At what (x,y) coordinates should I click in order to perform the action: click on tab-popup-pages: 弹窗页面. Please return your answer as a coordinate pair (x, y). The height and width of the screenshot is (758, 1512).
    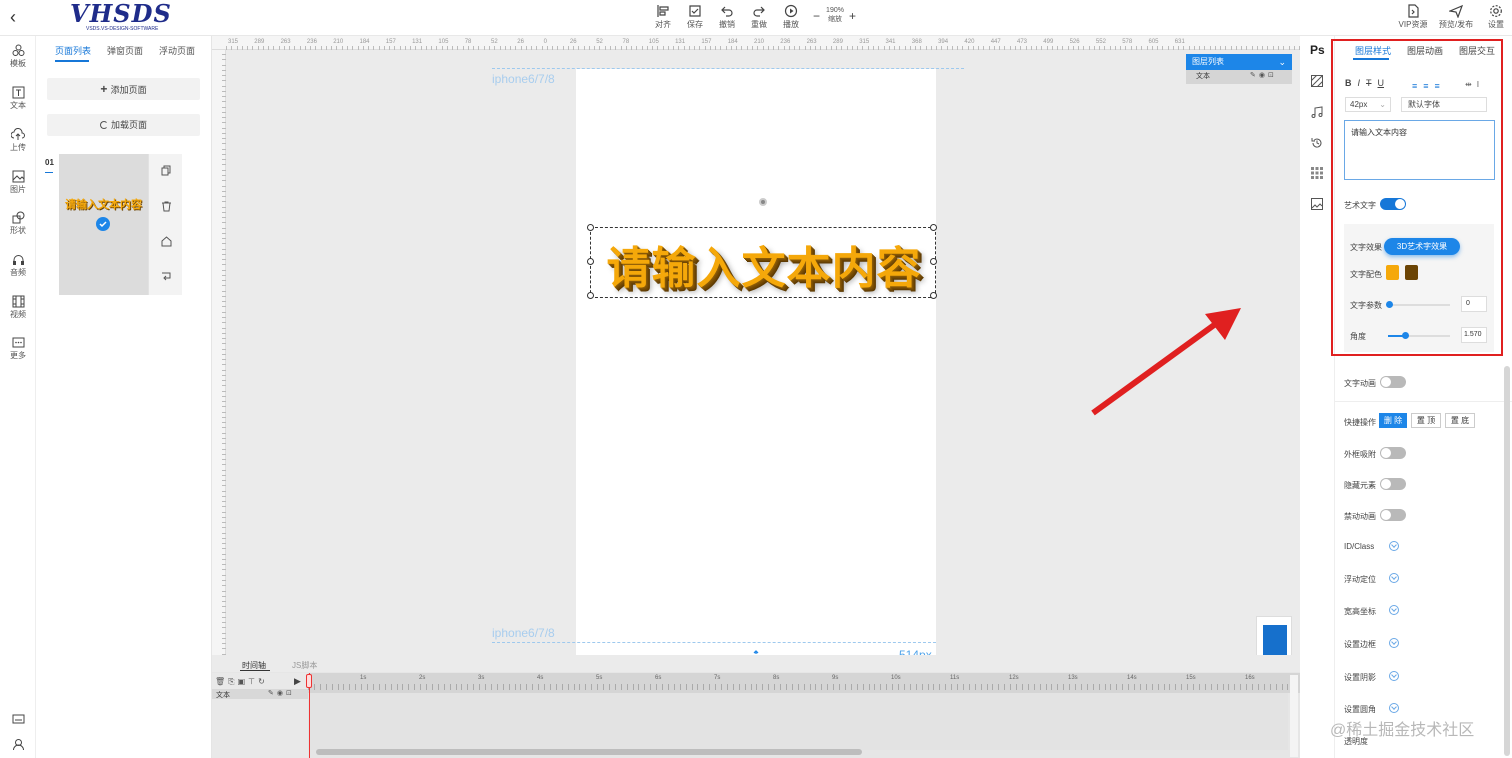
    Looking at the image, I should click on (125, 50).